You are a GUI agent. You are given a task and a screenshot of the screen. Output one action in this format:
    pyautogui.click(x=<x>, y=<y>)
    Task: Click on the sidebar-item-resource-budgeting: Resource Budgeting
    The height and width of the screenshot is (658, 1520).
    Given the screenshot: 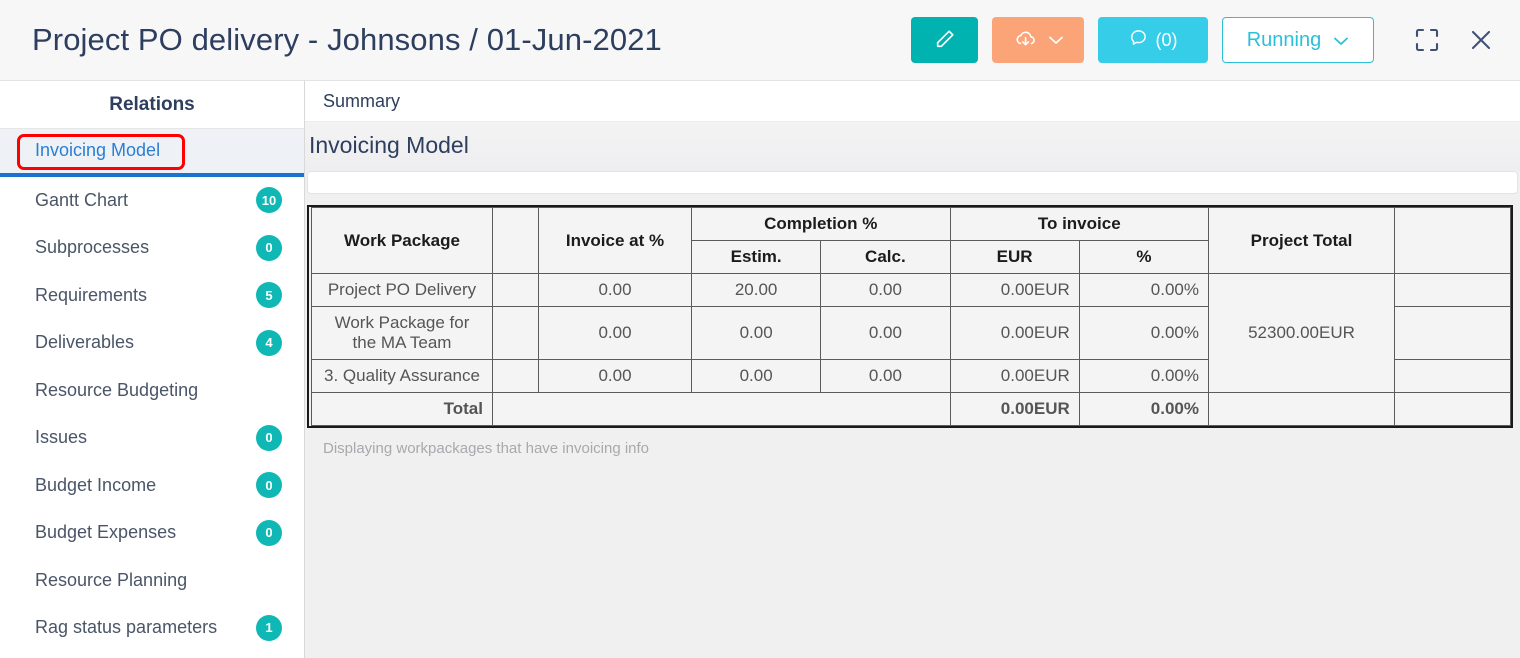 What is the action you would take?
    pyautogui.click(x=152, y=391)
    